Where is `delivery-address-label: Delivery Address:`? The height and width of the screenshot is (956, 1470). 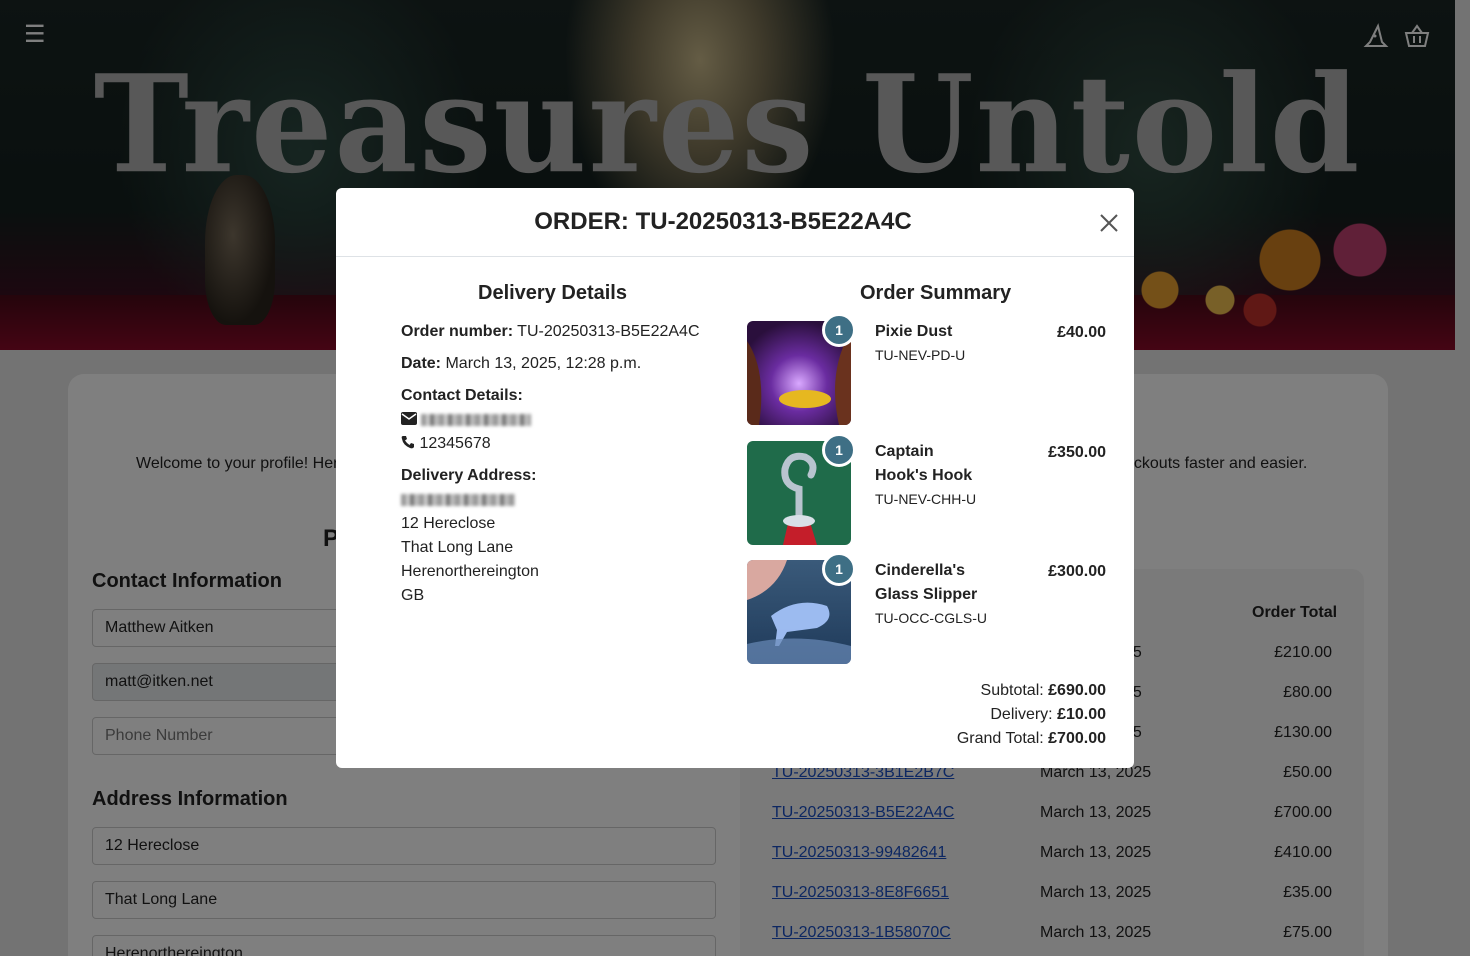
delivery-address-label: Delivery Address: is located at coordinates (469, 475).